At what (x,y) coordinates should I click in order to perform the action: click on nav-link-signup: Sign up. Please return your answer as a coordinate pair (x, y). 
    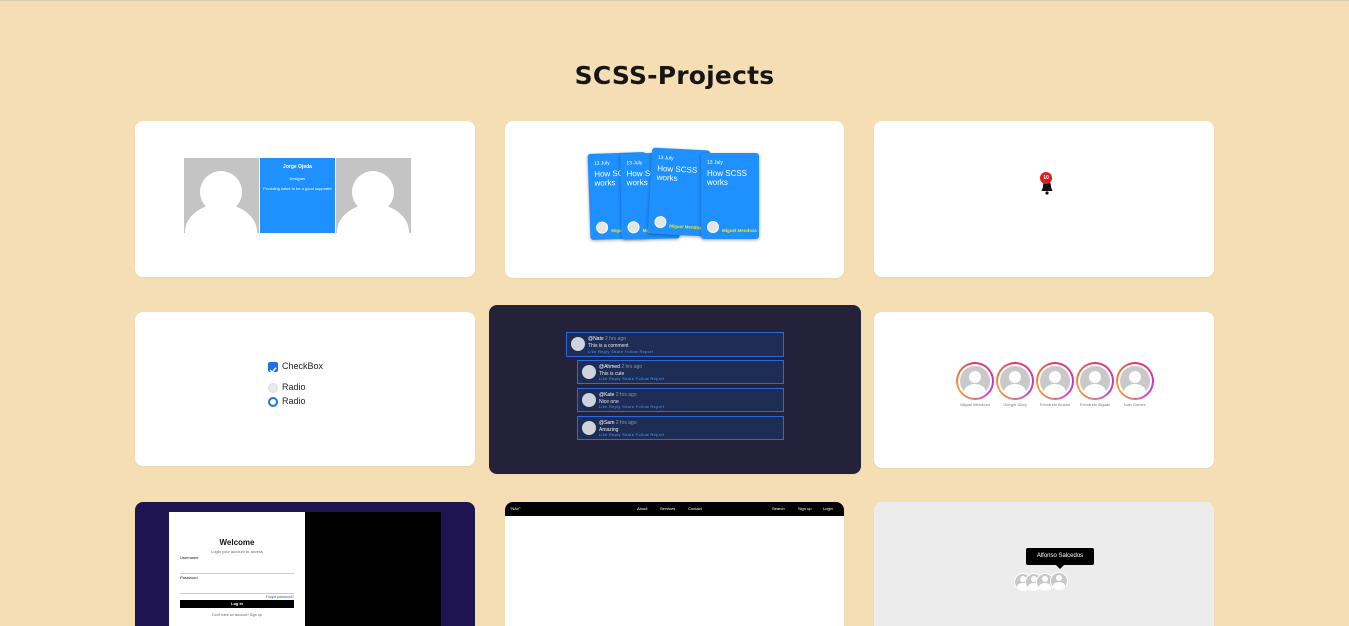
    Looking at the image, I should click on (805, 508).